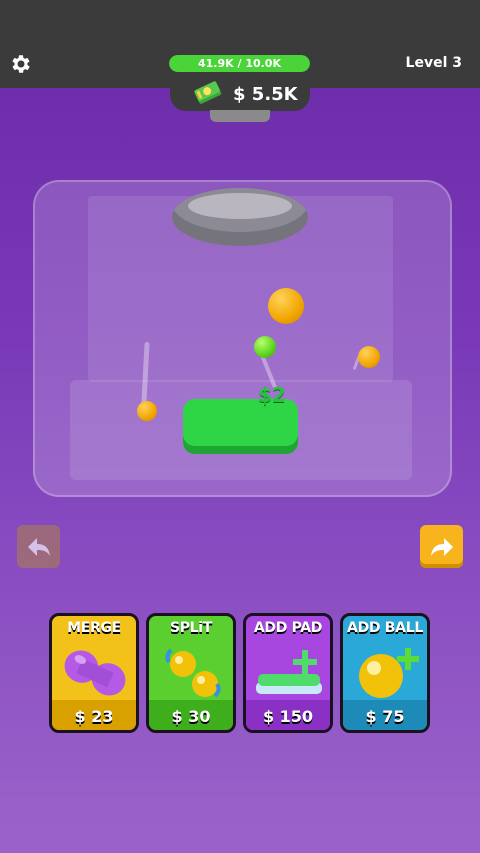 This screenshot has width=480, height=853. I want to click on add-ball-price: $ 75, so click(385, 716).